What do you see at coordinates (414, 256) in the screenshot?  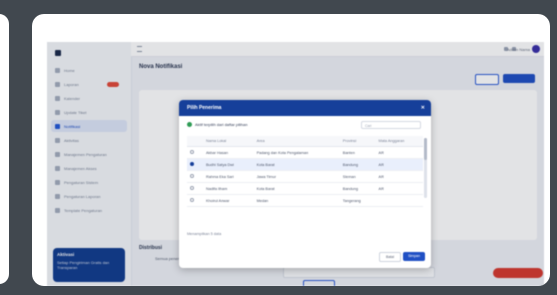 I see `save-button: Simpan` at bounding box center [414, 256].